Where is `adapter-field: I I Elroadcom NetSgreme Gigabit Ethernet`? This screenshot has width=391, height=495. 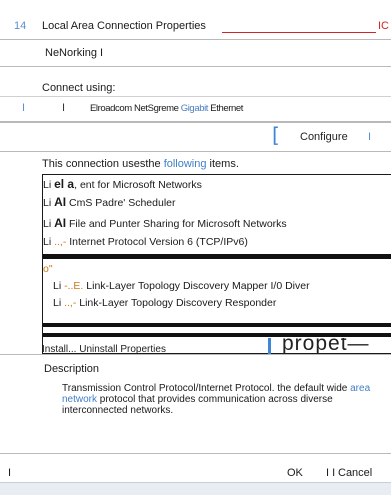
adapter-field: I I Elroadcom NetSgreme Gigabit Ethernet is located at coordinates (195, 109).